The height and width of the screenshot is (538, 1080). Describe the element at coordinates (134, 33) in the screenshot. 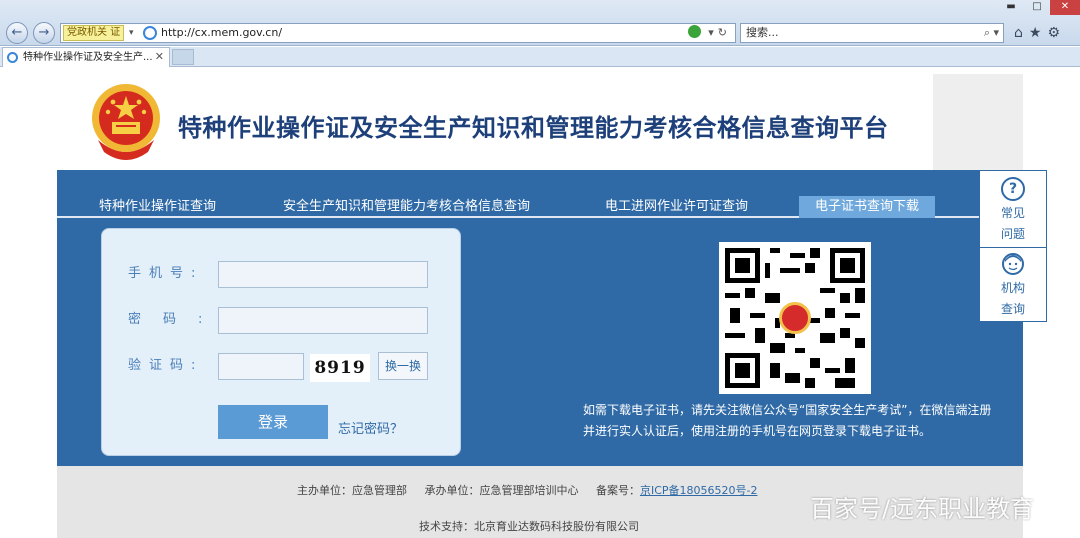

I see `favorites-dropdown-icon: ▾` at that location.